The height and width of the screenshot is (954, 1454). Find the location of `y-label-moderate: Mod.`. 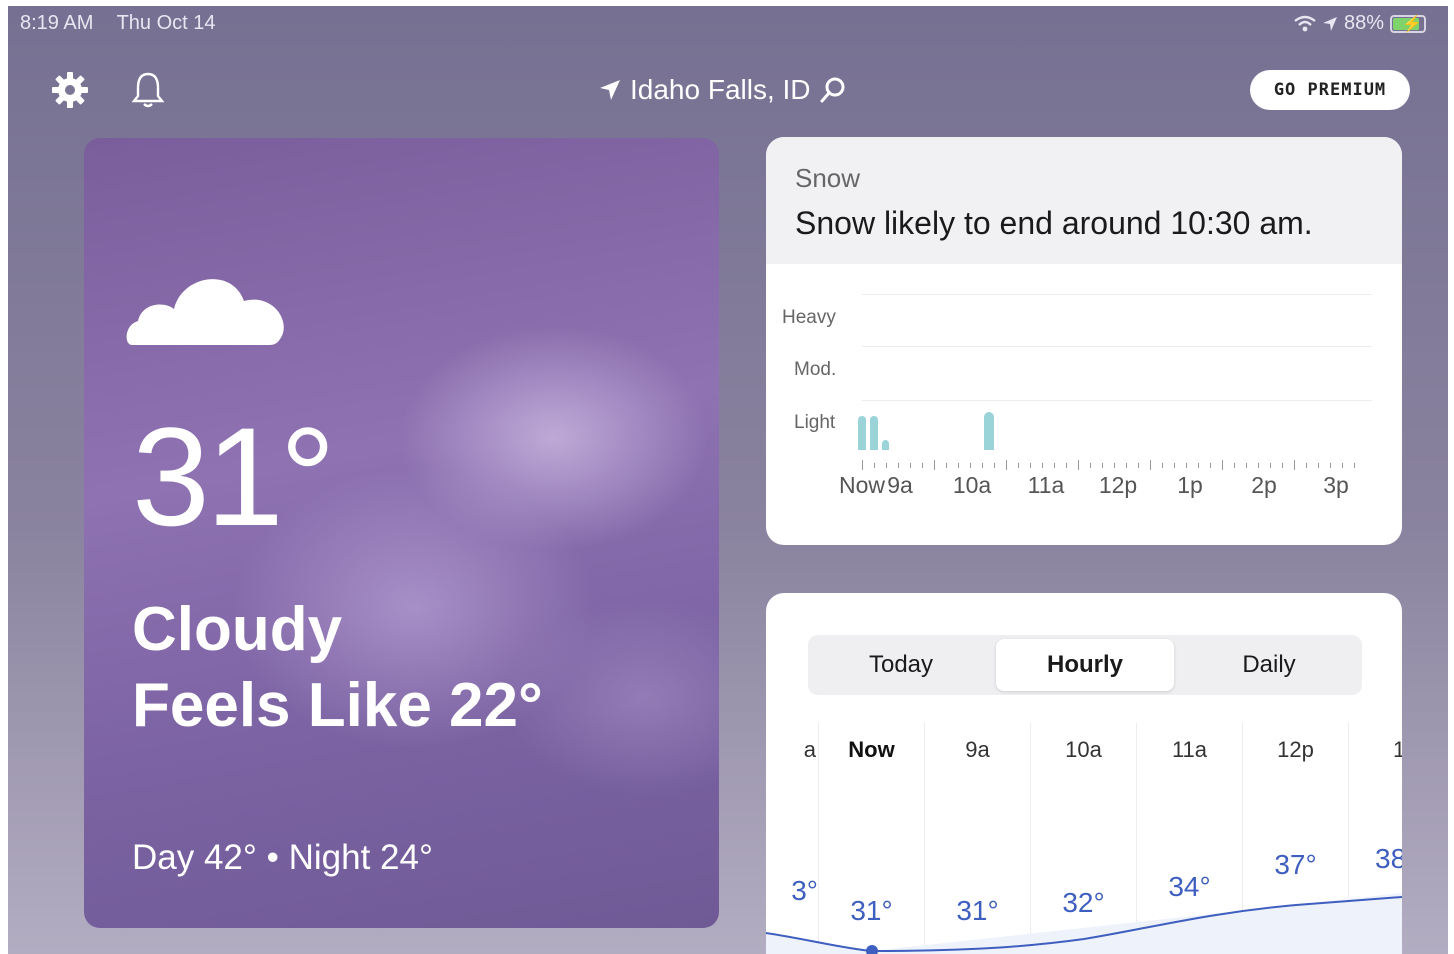

y-label-moderate: Mod. is located at coordinates (815, 369).